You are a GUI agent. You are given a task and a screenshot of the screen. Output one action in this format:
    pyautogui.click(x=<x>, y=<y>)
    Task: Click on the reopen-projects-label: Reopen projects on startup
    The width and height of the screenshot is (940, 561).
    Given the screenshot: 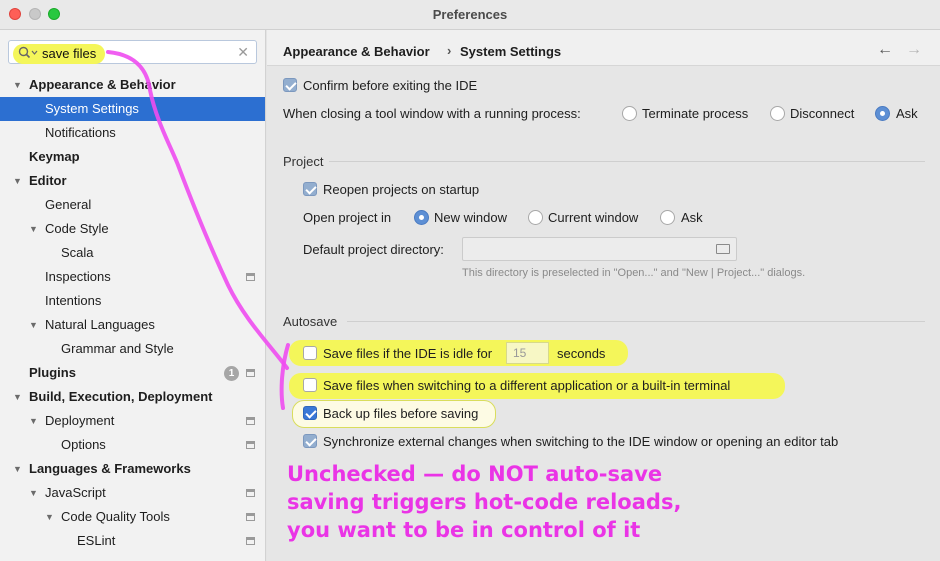 What is the action you would take?
    pyautogui.click(x=401, y=189)
    